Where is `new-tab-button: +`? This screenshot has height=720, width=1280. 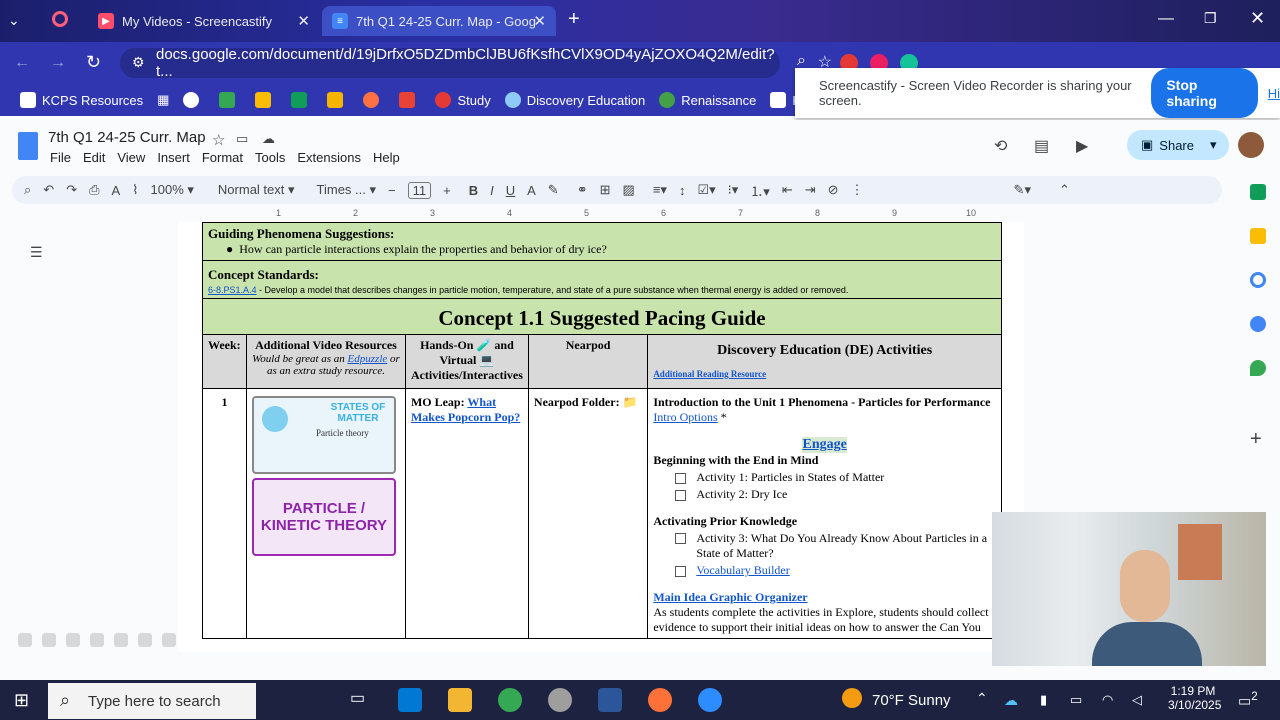
new-tab-button: + is located at coordinates (574, 19).